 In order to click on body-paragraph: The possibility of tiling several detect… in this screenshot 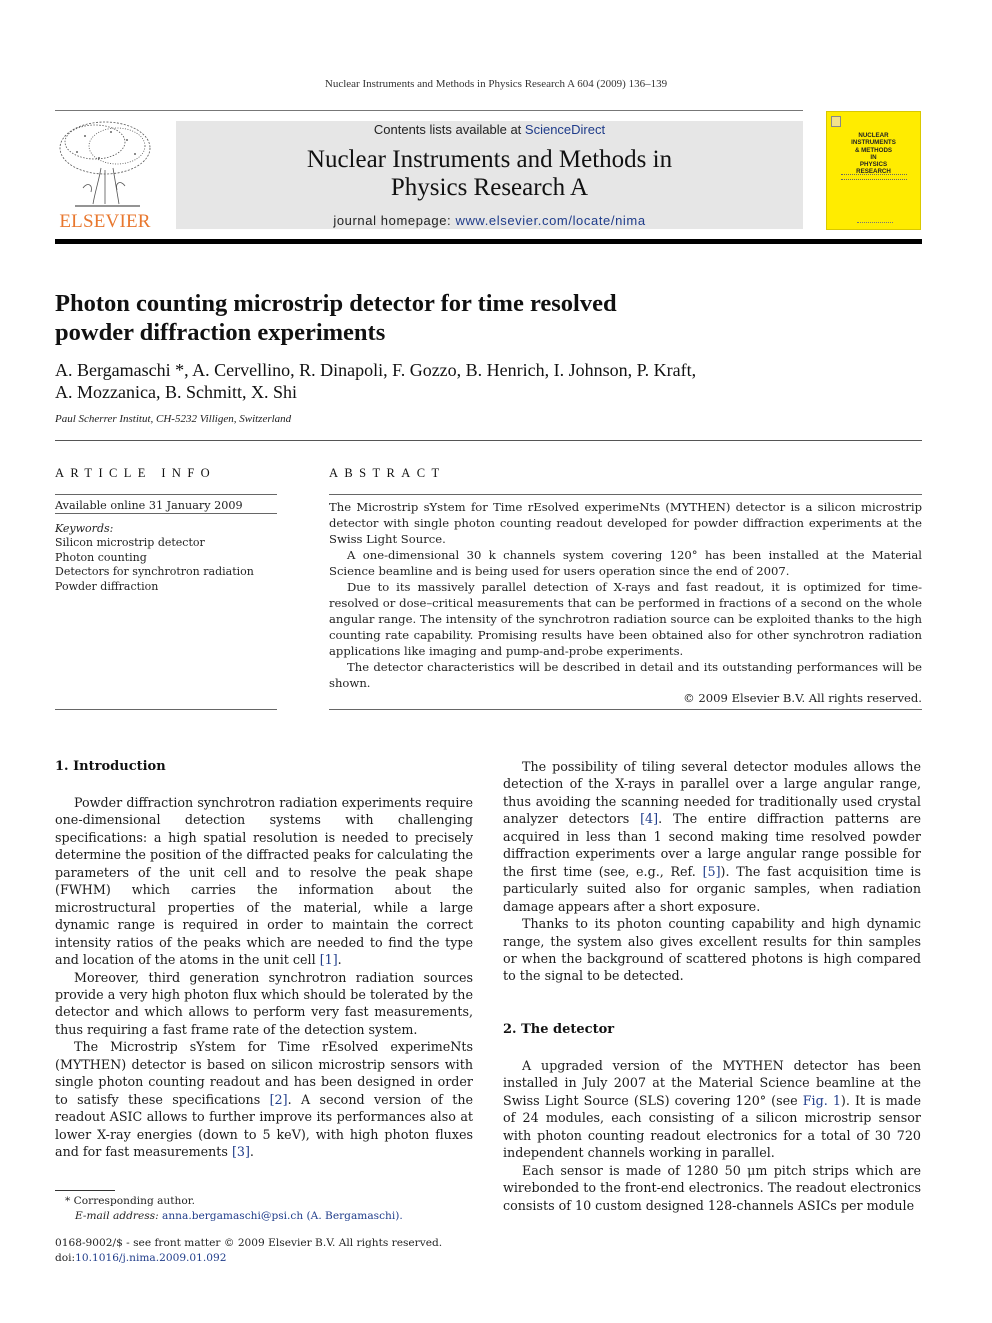, I will do `click(712, 836)`.